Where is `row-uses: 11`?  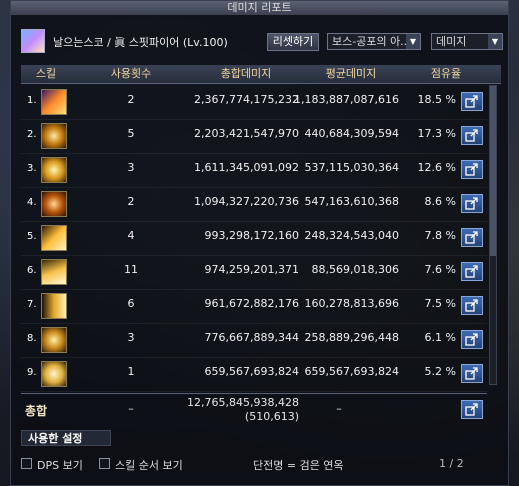
row-uses: 11 is located at coordinates (131, 269).